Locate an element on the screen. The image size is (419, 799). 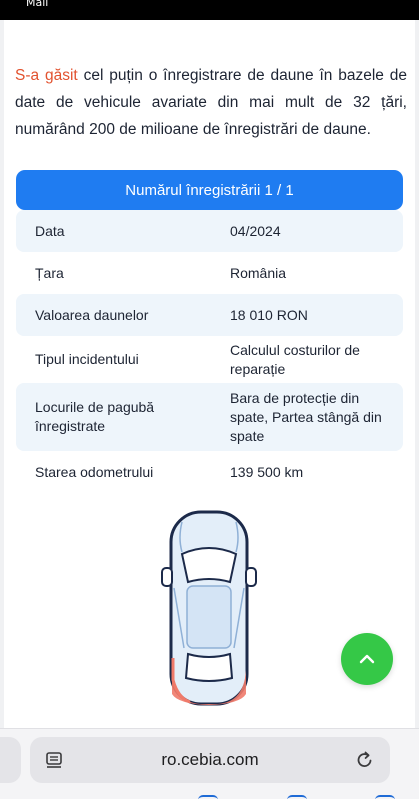
table-row-country: Țara România is located at coordinates (209, 273).